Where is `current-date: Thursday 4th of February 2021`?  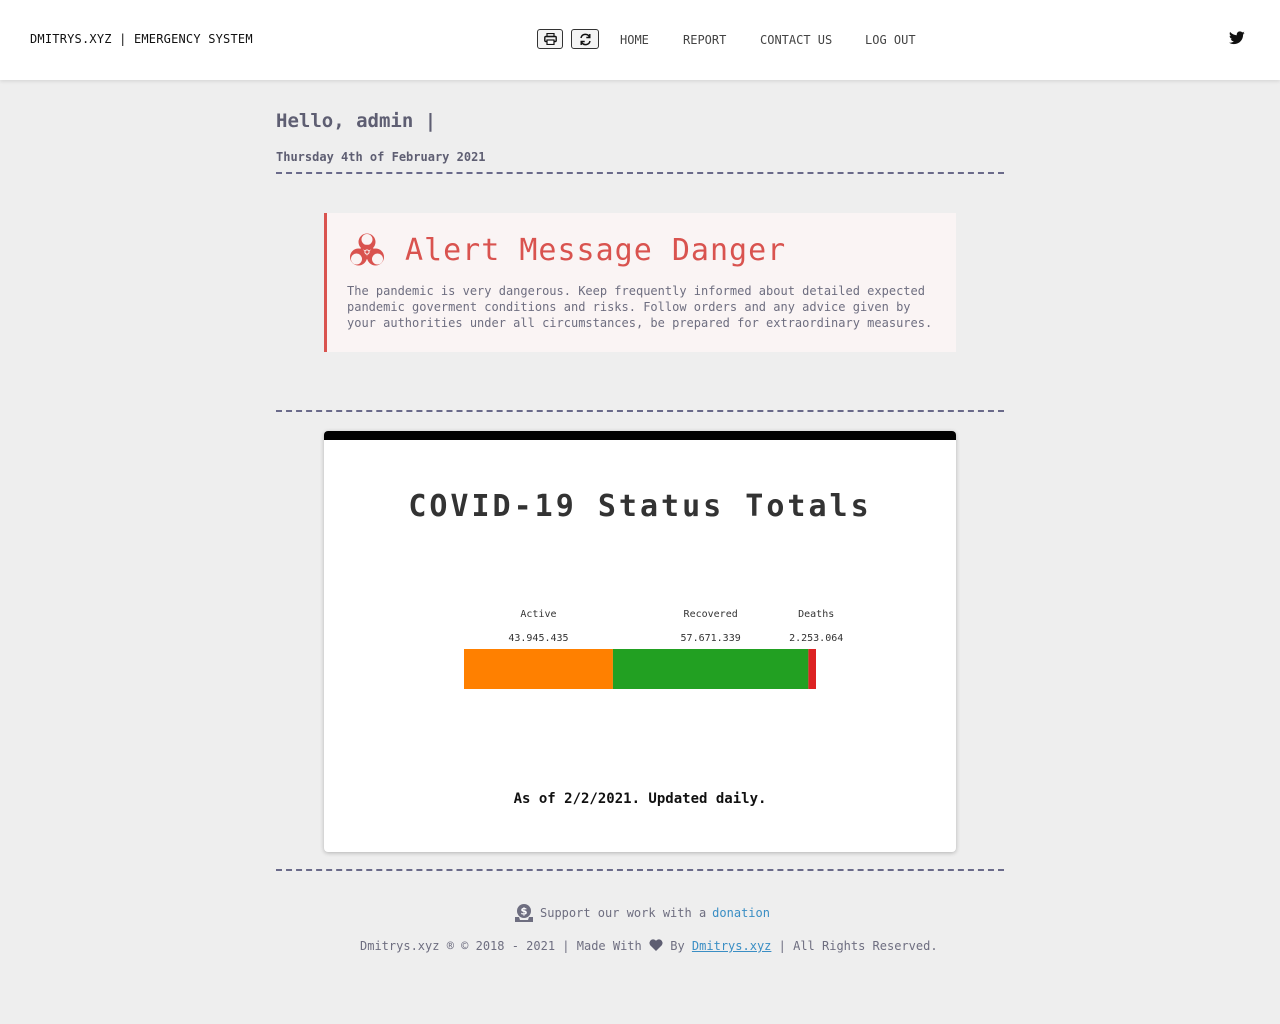
current-date: Thursday 4th of February 2021 is located at coordinates (381, 157).